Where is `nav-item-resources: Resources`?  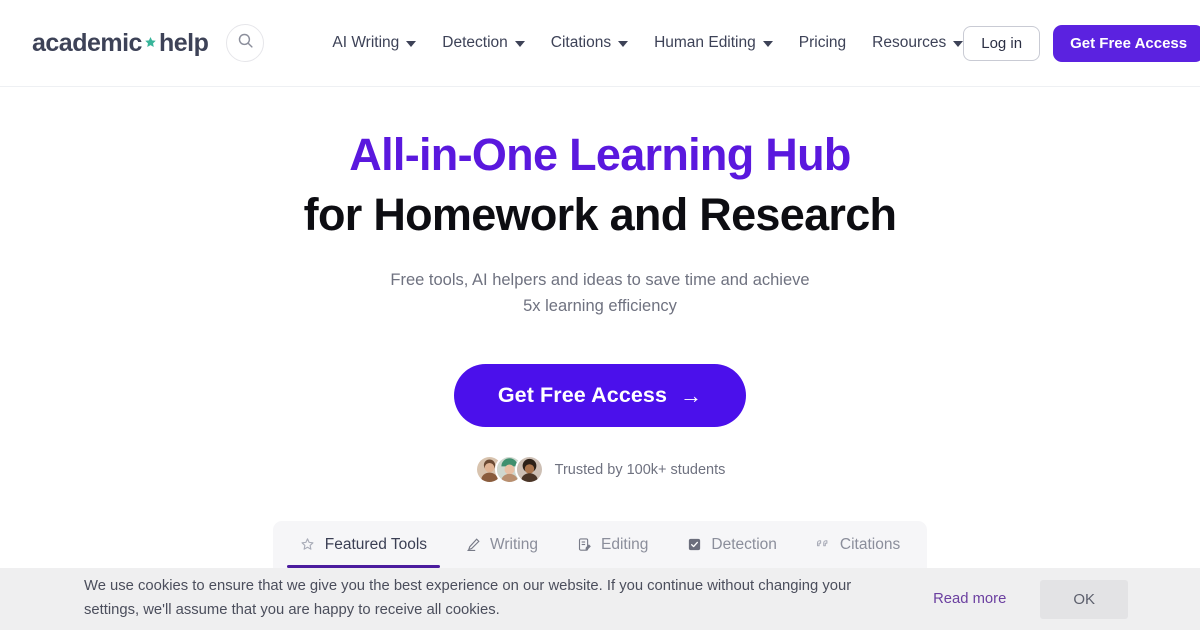 nav-item-resources: Resources is located at coordinates (918, 43).